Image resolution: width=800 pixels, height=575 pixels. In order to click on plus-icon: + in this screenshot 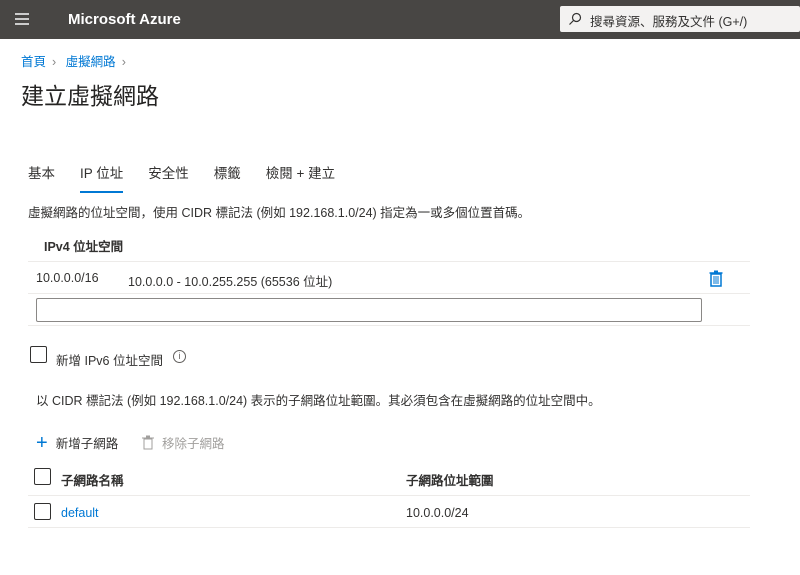, I will do `click(42, 442)`.